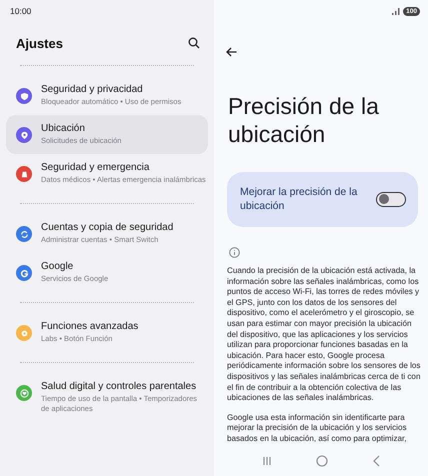  I want to click on item-title: Funciones avanzadas, so click(89, 326).